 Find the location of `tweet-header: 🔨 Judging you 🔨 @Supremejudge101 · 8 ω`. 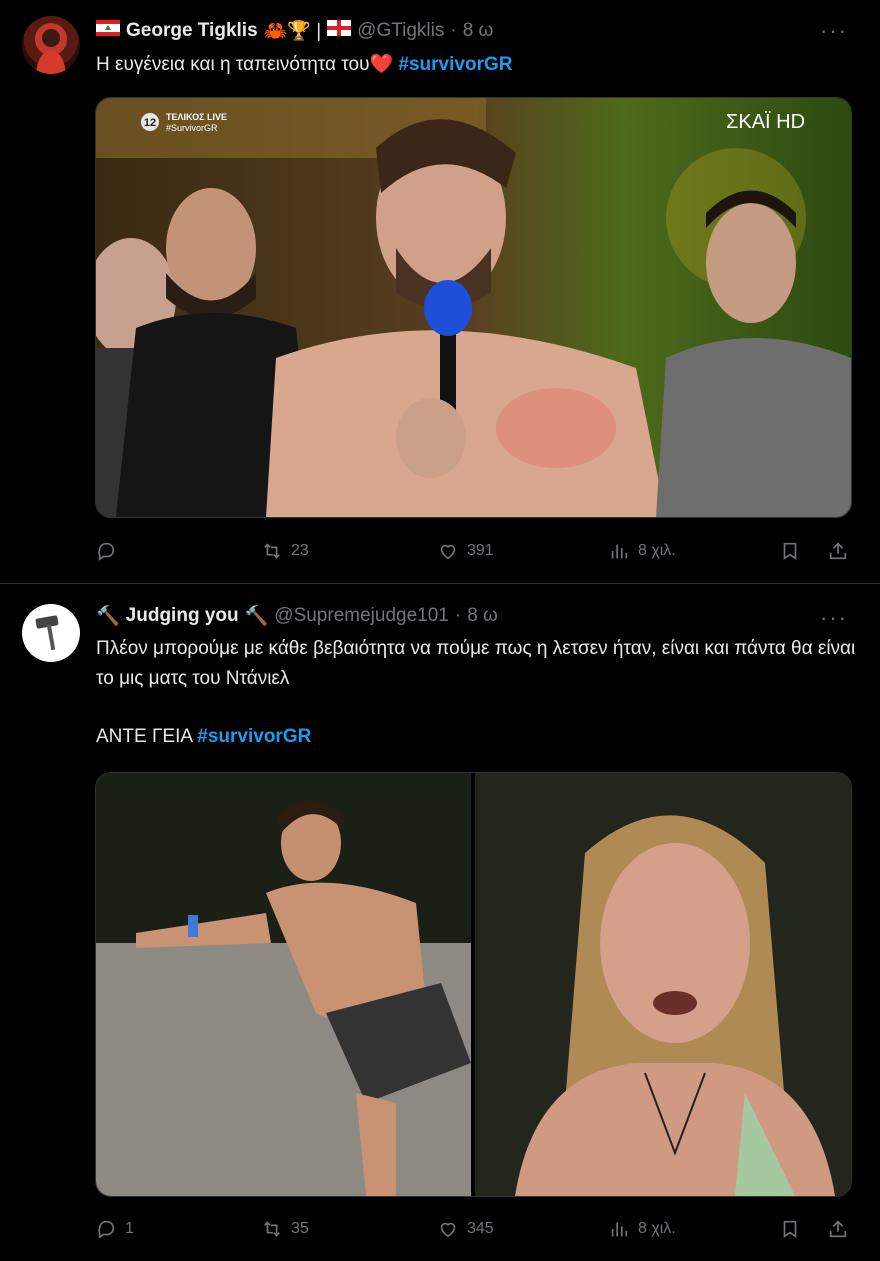

tweet-header: 🔨 Judging you 🔨 @Supremejudge101 · 8 ω is located at coordinates (297, 616).